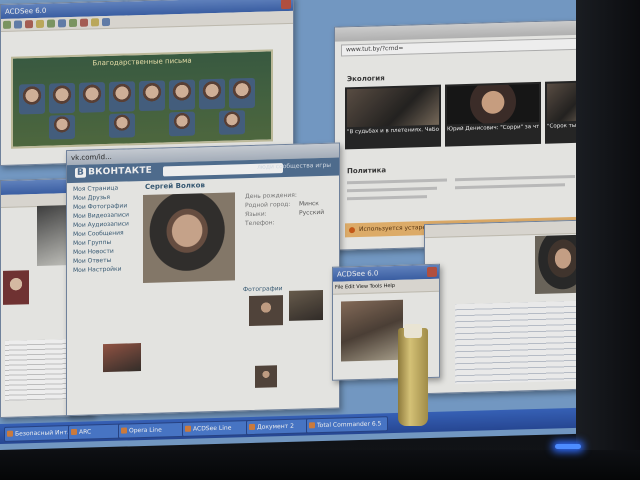  Describe the element at coordinates (366, 79) in the screenshot. I see `section-heading: Экология` at that location.